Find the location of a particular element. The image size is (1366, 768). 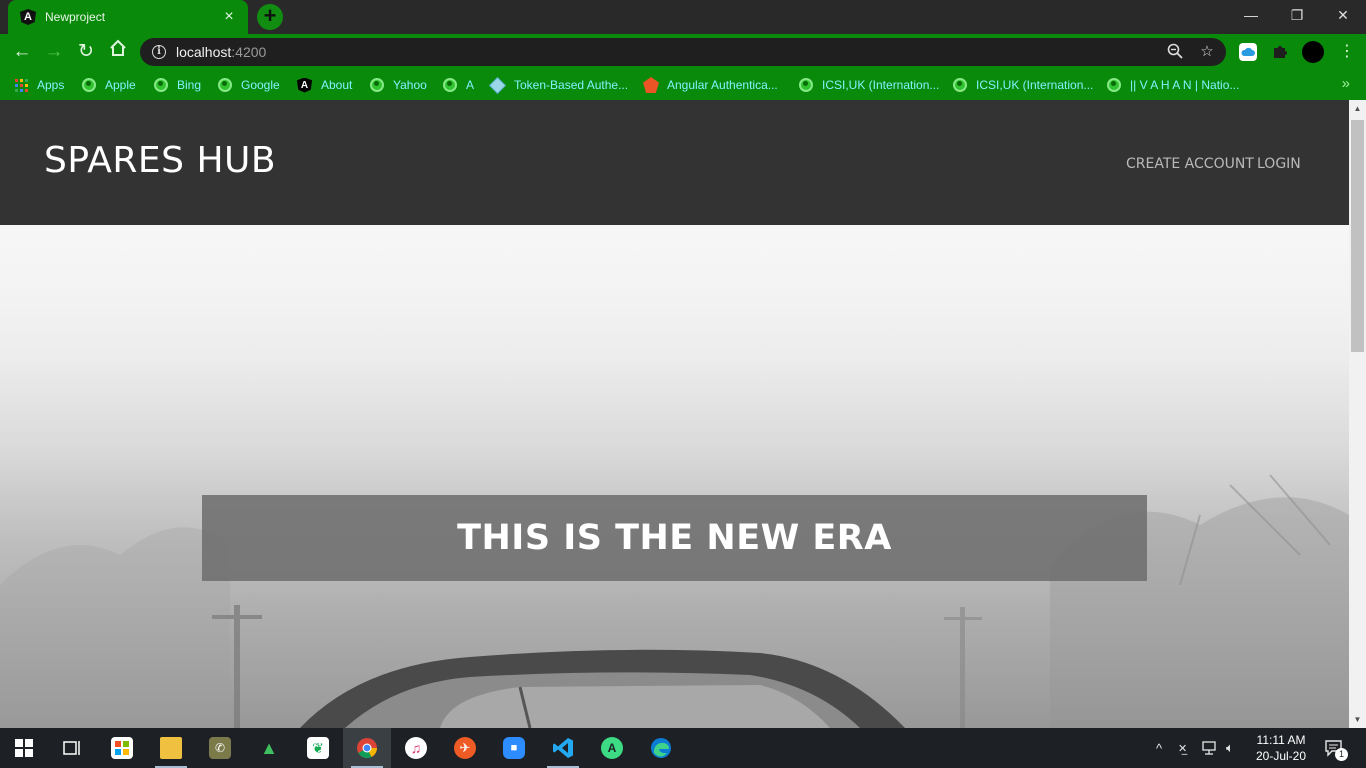

angular-favicon-icon: A is located at coordinates (28, 17).